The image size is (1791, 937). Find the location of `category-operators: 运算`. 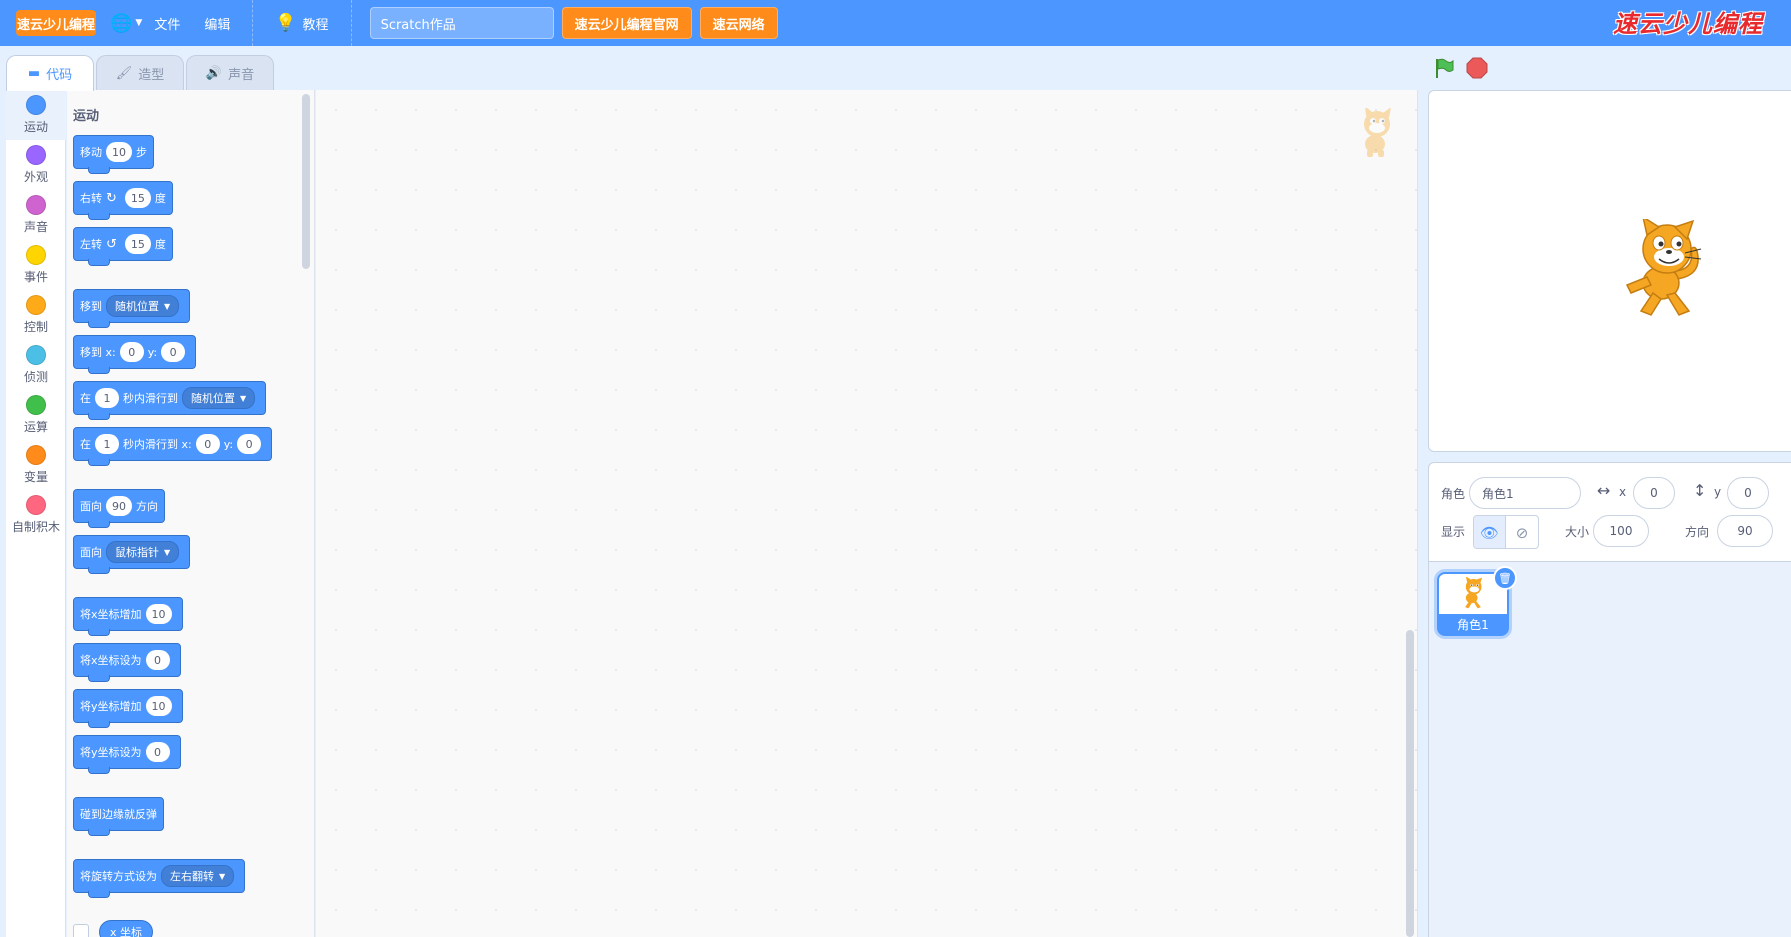

category-operators: 运算 is located at coordinates (36, 415).